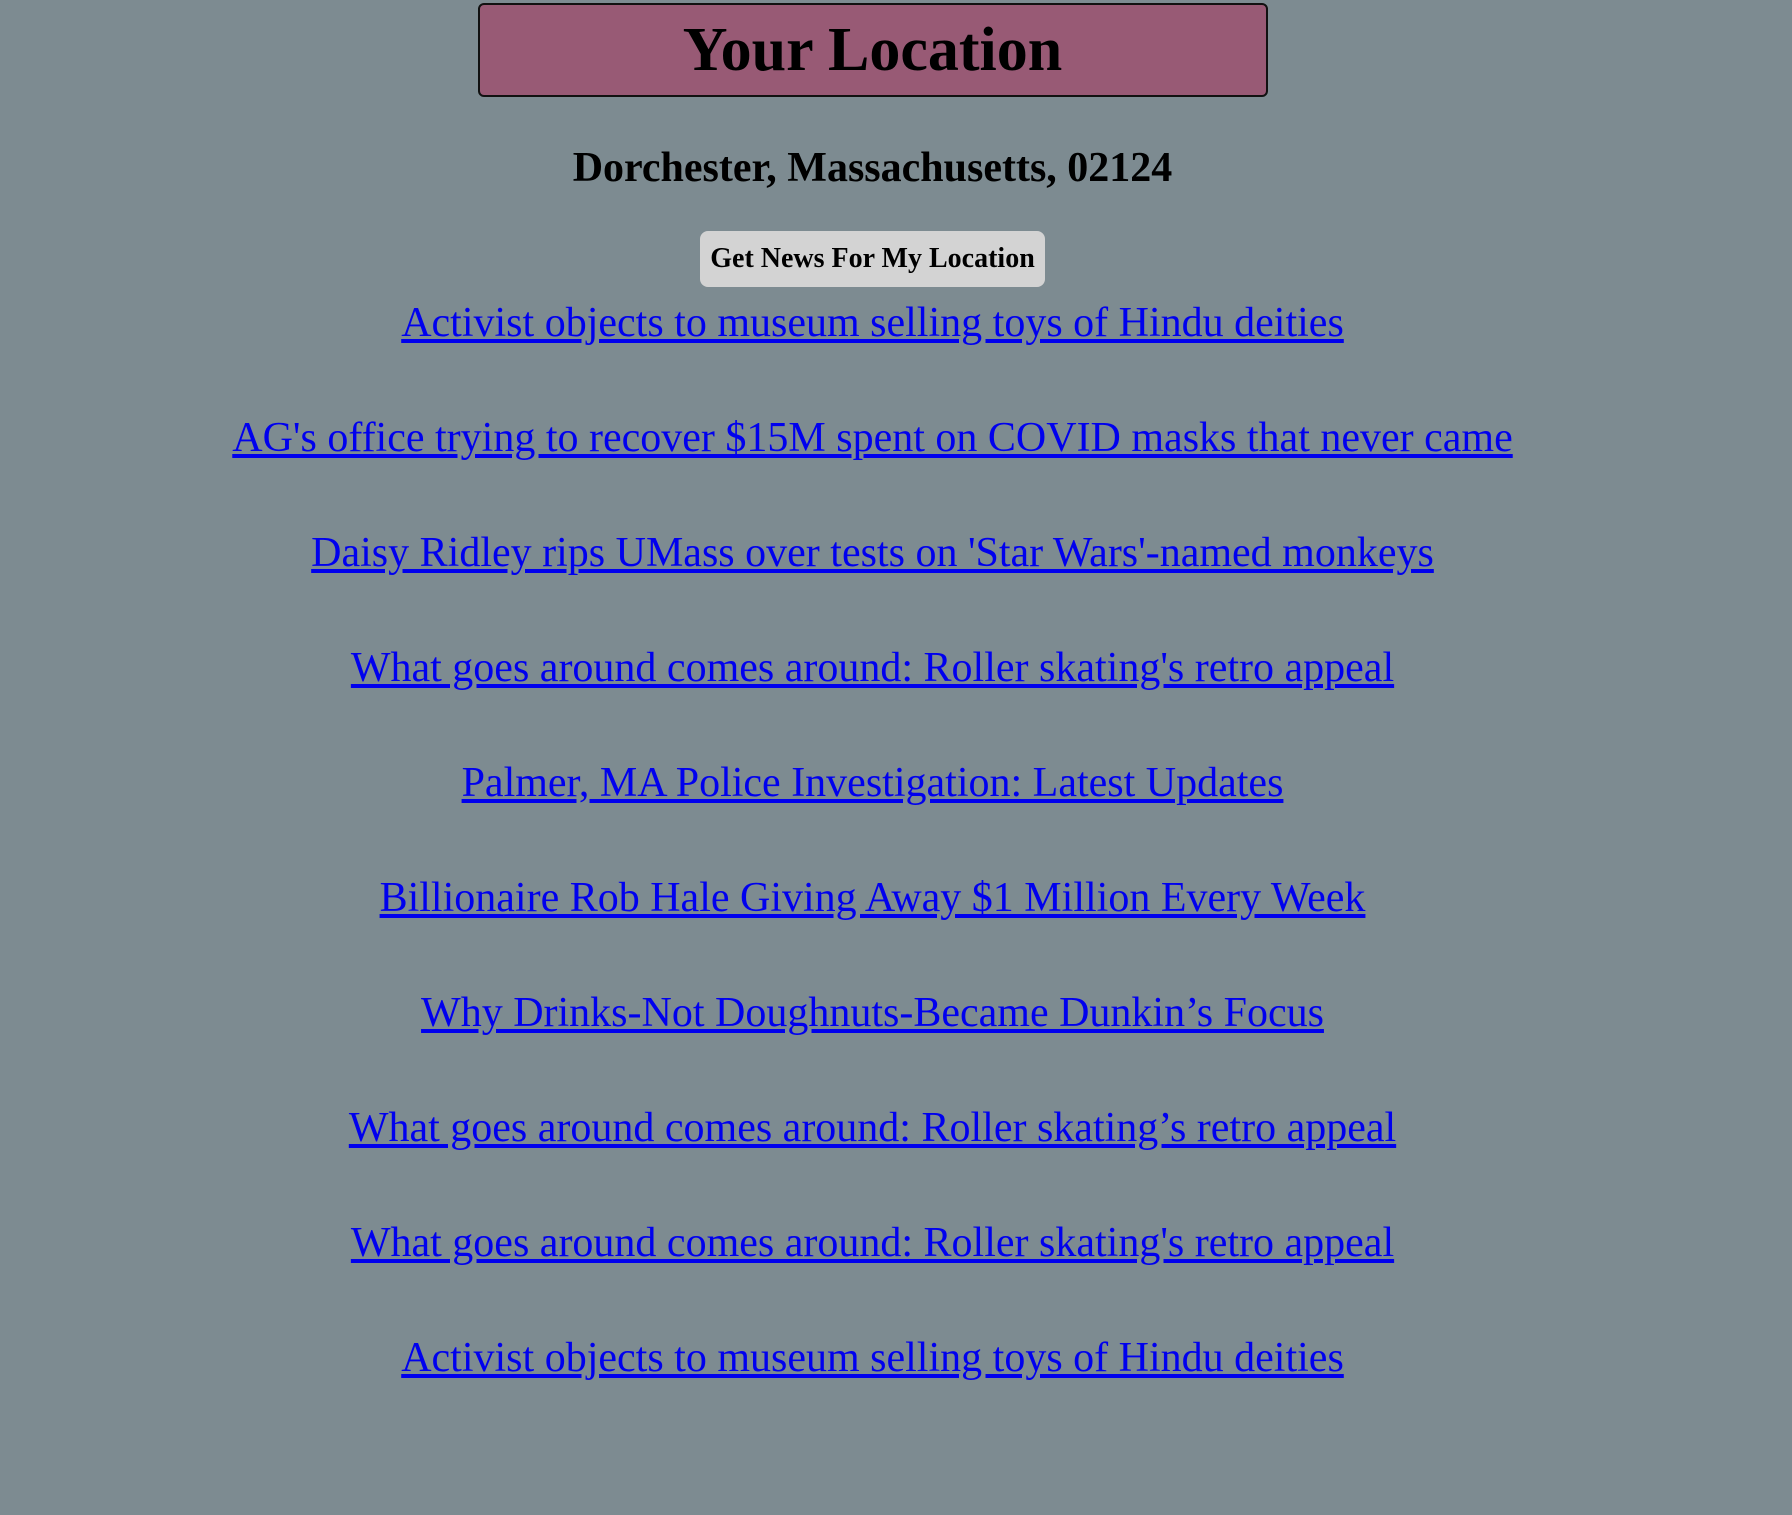  What do you see at coordinates (872, 168) in the screenshot?
I see `location-text: Dorchester, Massachusetts, 02124` at bounding box center [872, 168].